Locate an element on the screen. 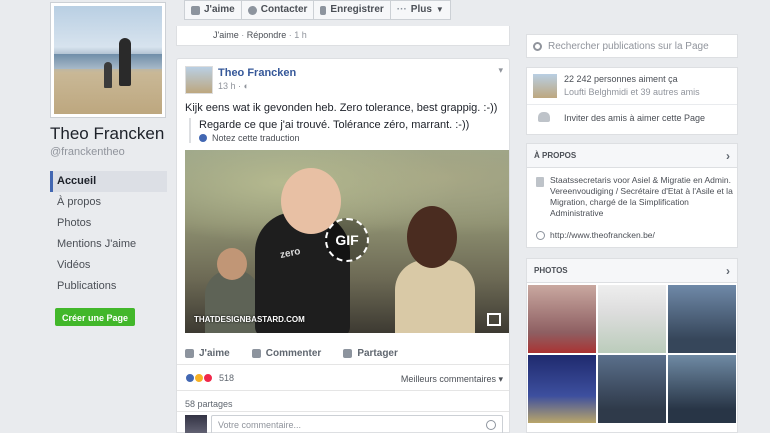 The height and width of the screenshot is (433, 770). post-author-avatar is located at coordinates (199, 80).